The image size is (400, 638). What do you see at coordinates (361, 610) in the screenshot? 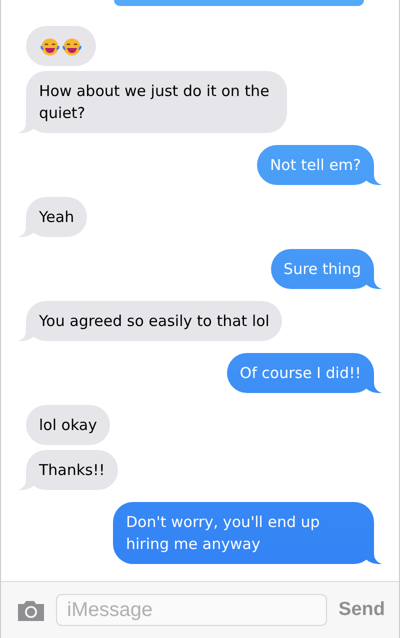
I see `send-button: Send` at bounding box center [361, 610].